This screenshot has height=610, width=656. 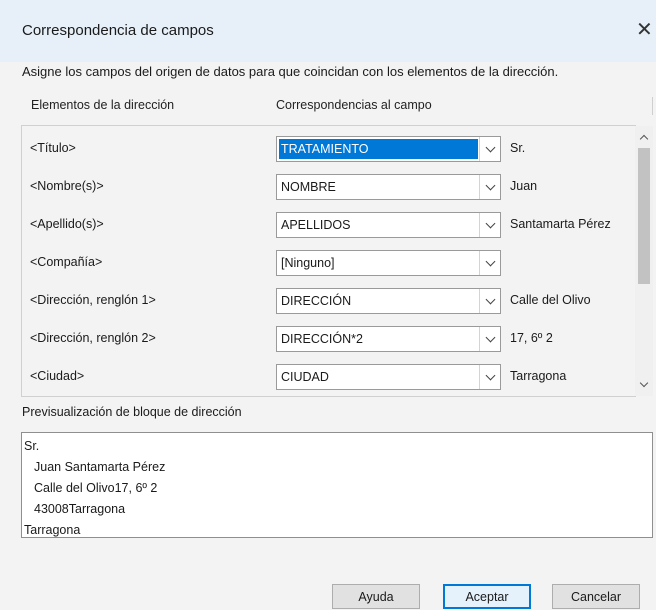 I want to click on ok-button: Aceptar, so click(x=487, y=596).